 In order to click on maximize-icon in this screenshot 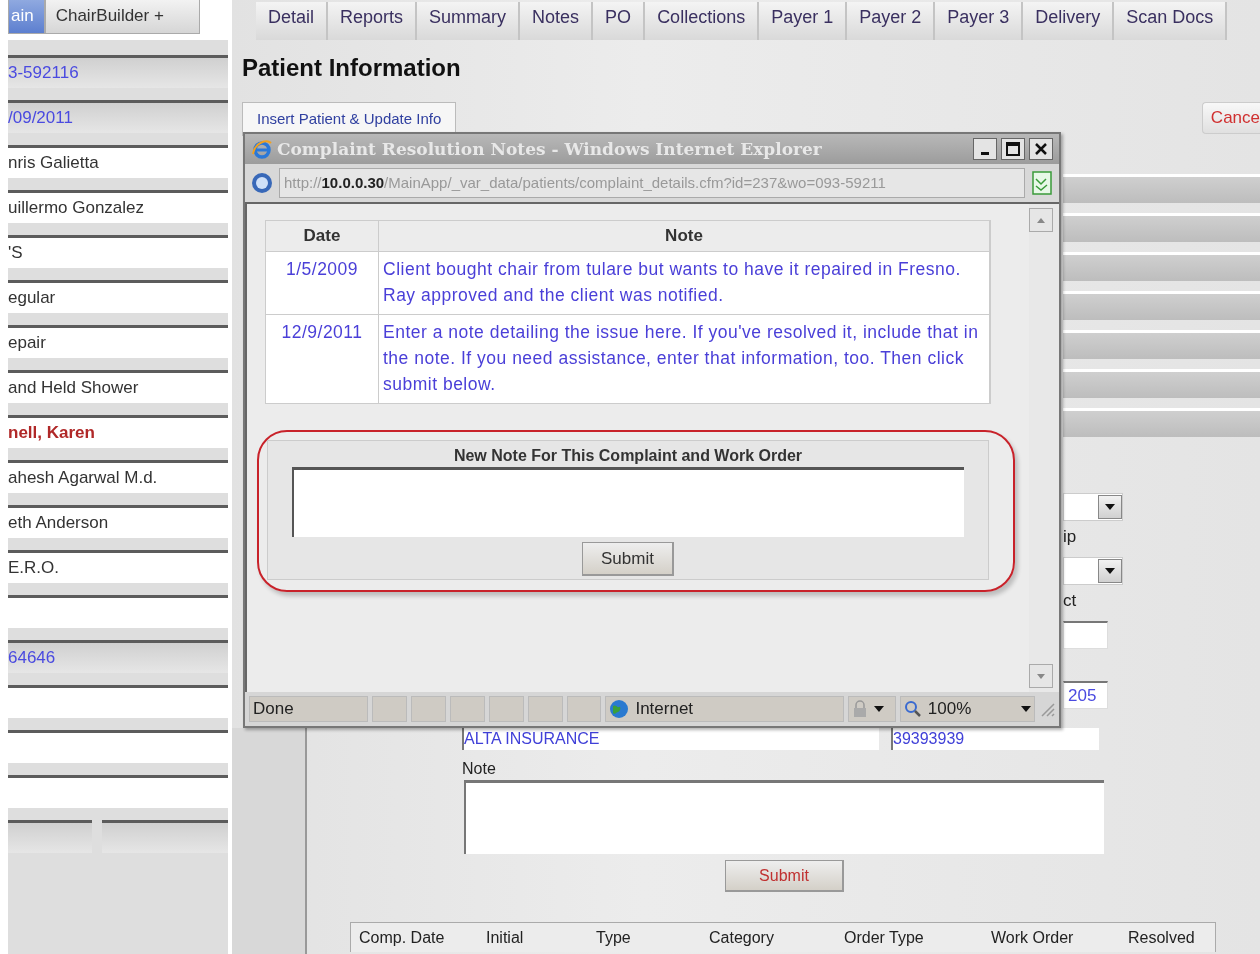, I will do `click(1013, 149)`.